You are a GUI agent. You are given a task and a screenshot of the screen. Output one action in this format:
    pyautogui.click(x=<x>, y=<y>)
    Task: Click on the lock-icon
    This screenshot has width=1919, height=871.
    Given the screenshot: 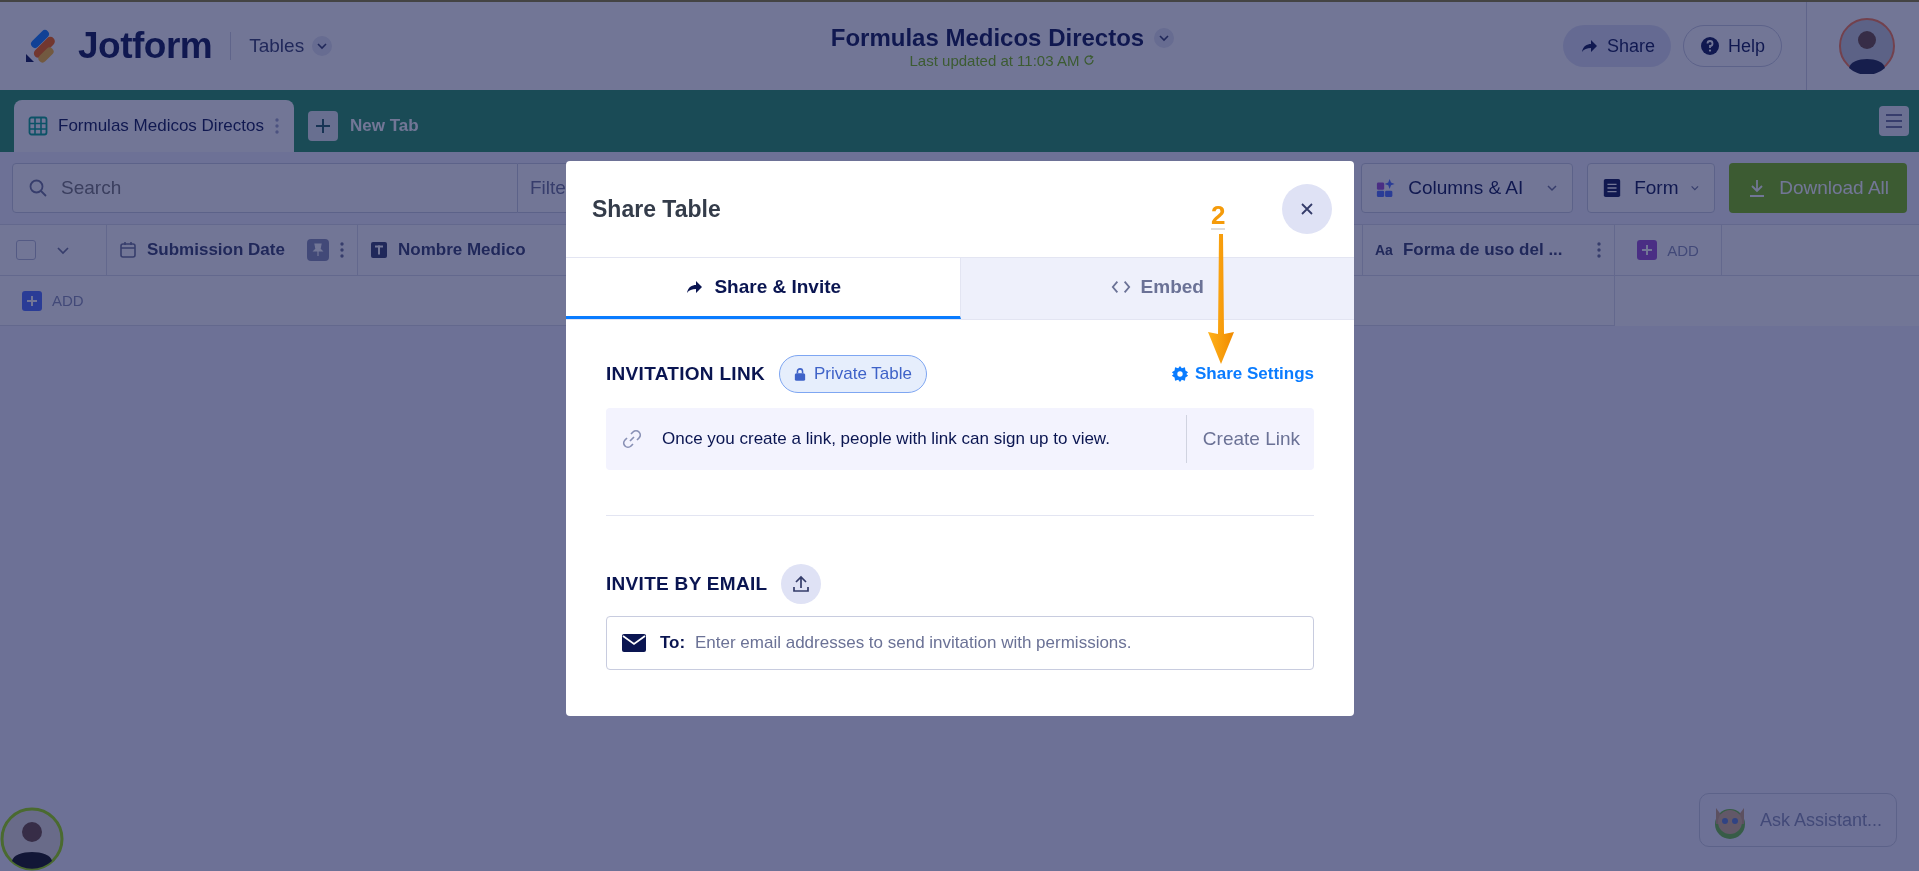 What is the action you would take?
    pyautogui.click(x=799, y=374)
    